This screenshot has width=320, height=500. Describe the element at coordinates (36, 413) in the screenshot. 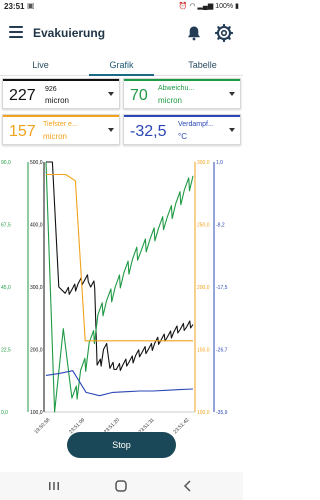

I see `tick-label-black: 100,0` at that location.